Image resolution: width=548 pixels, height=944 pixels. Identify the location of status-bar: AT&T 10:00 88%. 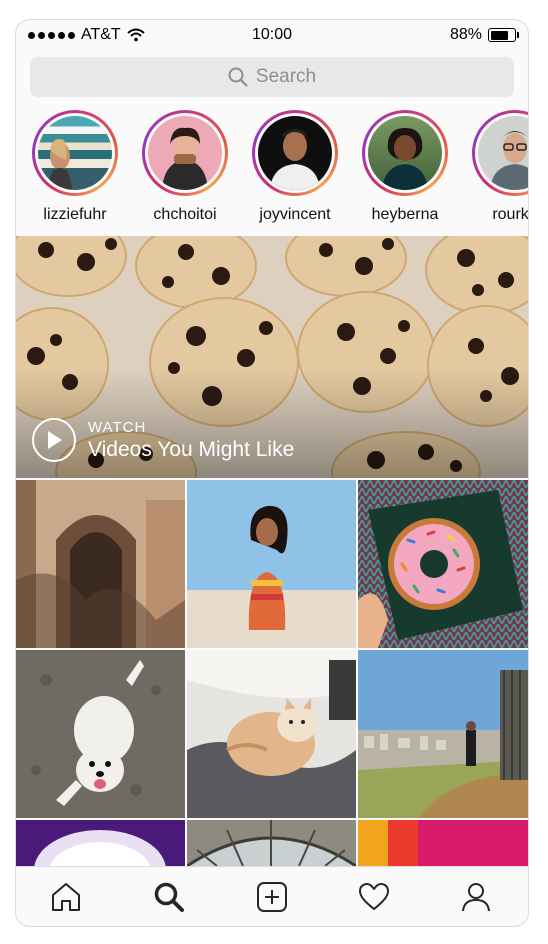
(272, 35).